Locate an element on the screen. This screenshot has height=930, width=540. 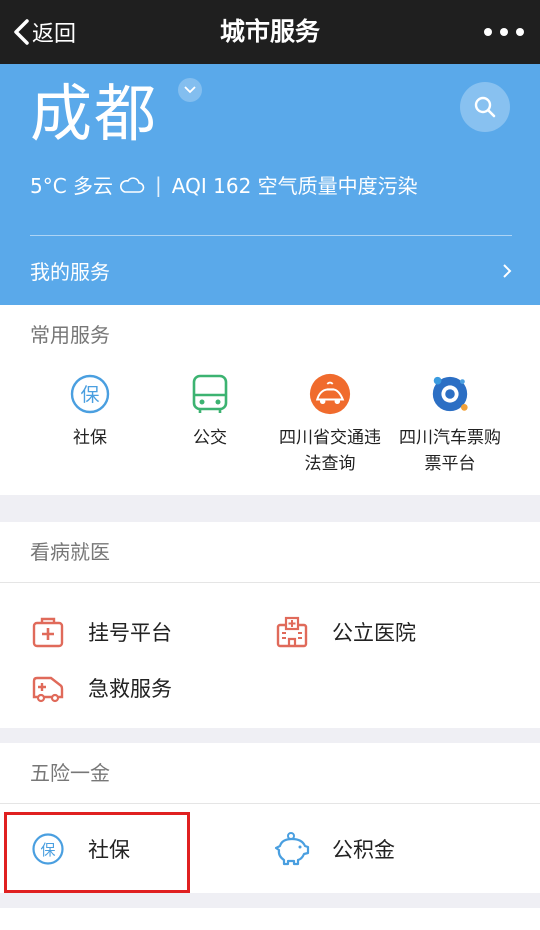
weather-info: 5°C 多云 | AQI 162 空气质量中度污染 is located at coordinates (224, 184).